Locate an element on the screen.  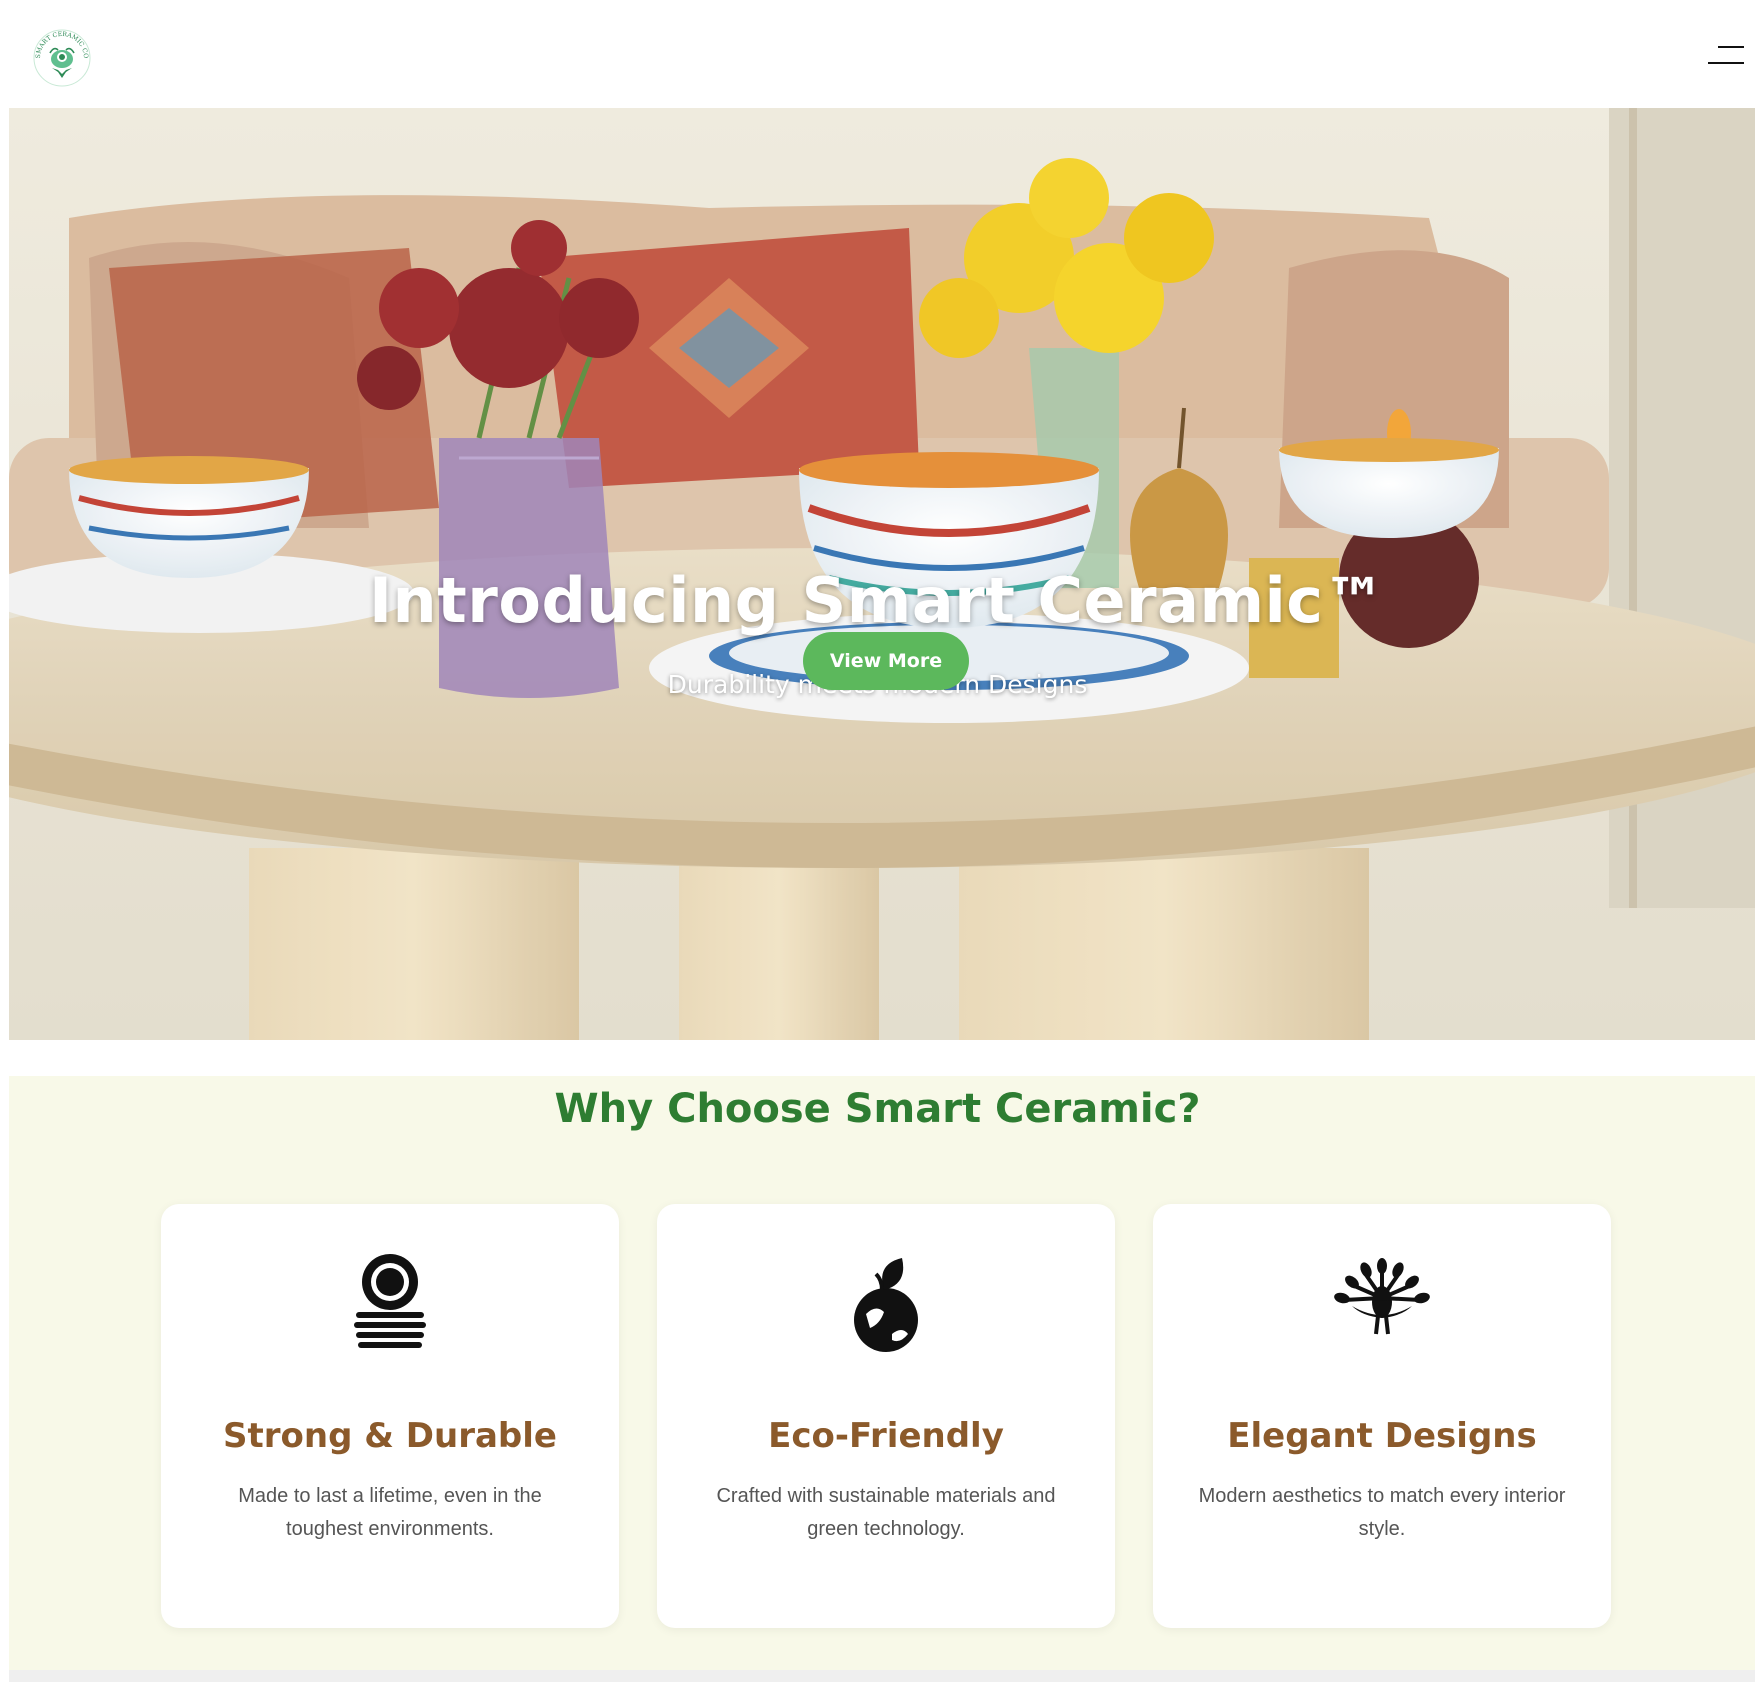
hero-title: Introducing Smart Ceramic™ is located at coordinates (877, 600).